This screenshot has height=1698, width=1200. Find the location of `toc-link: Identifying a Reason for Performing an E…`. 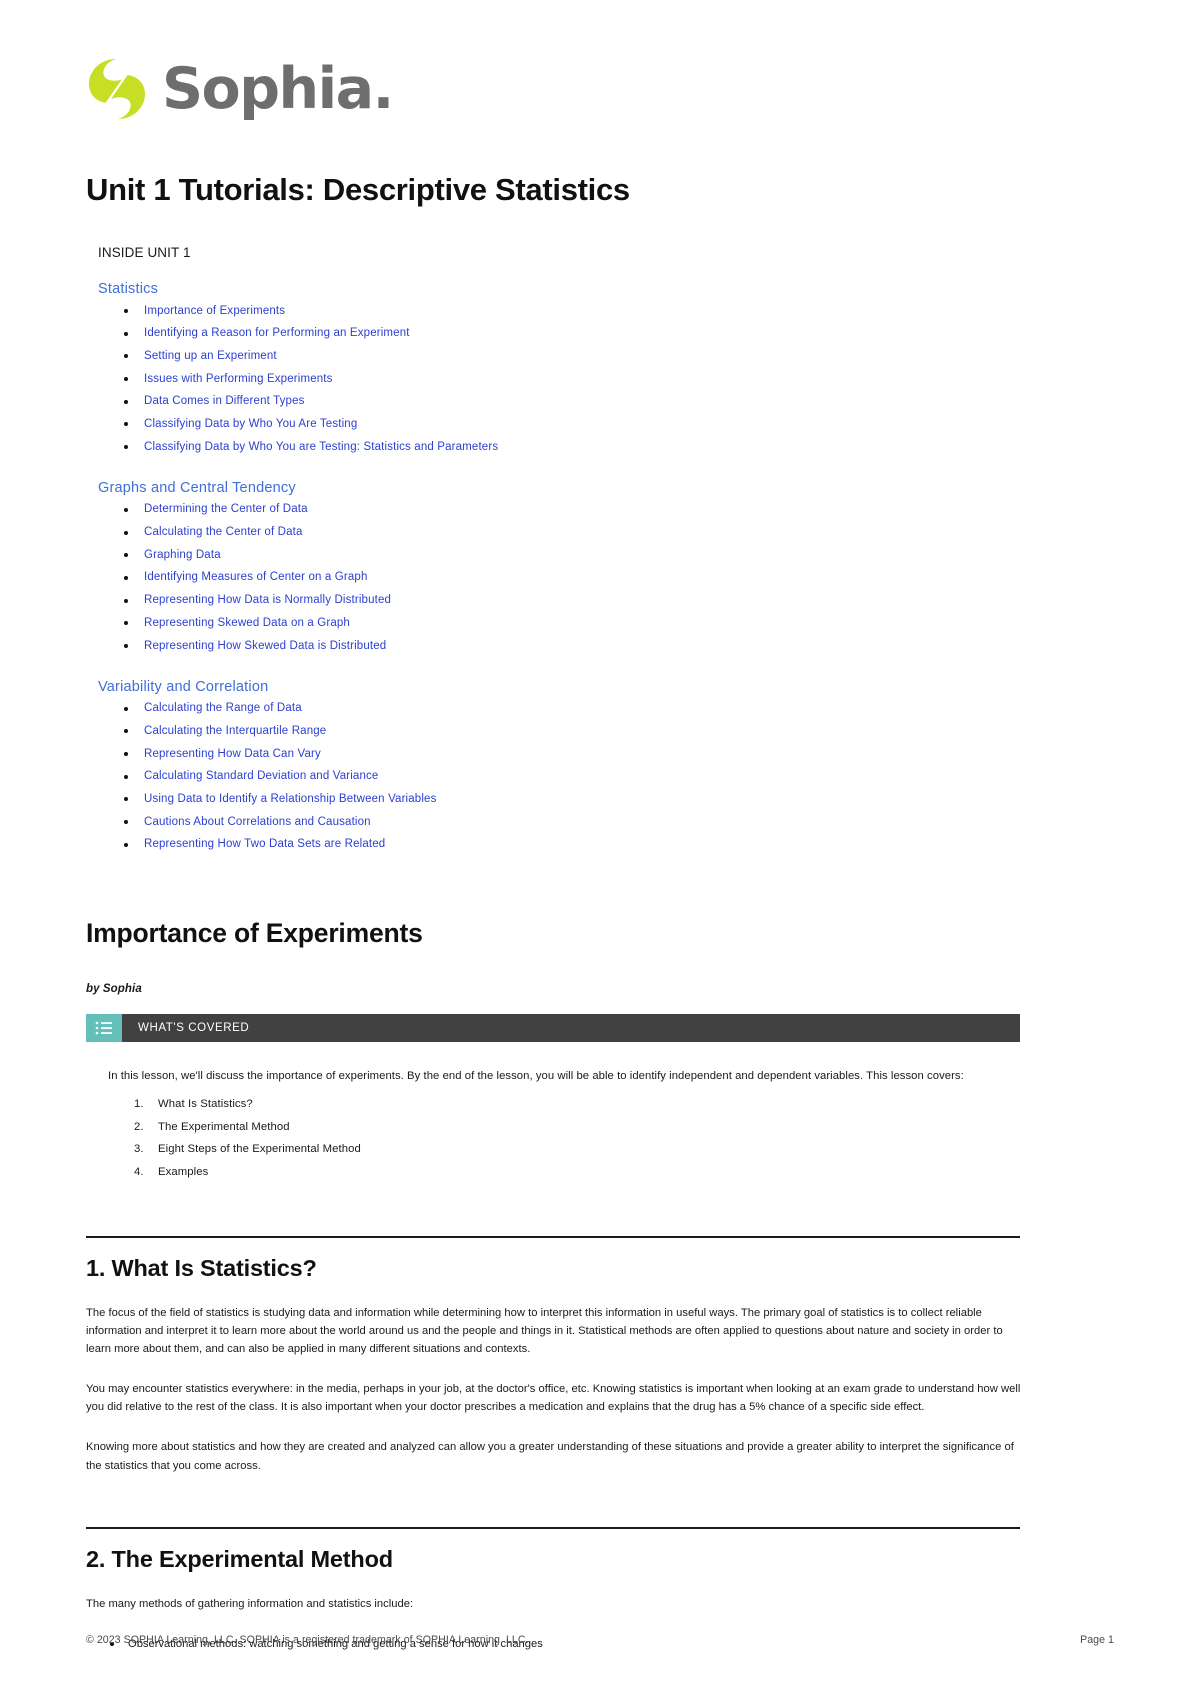

toc-link: Identifying a Reason for Performing an E… is located at coordinates (571, 334).